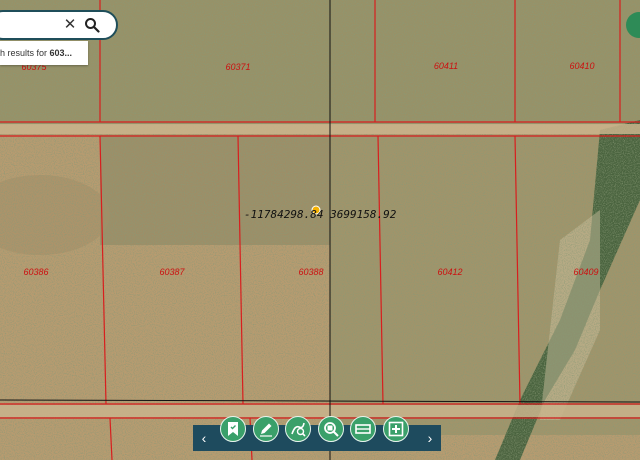  I want to click on bookmark-button, so click(233, 429).